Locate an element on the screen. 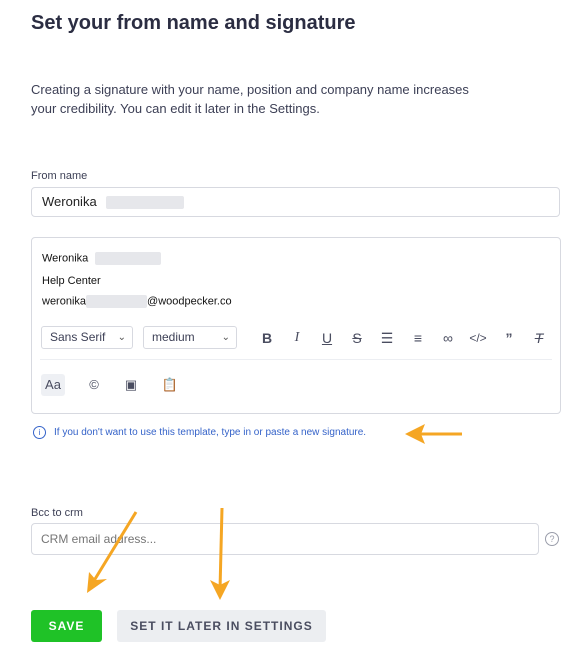  link-icon: ∞ is located at coordinates (448, 338).